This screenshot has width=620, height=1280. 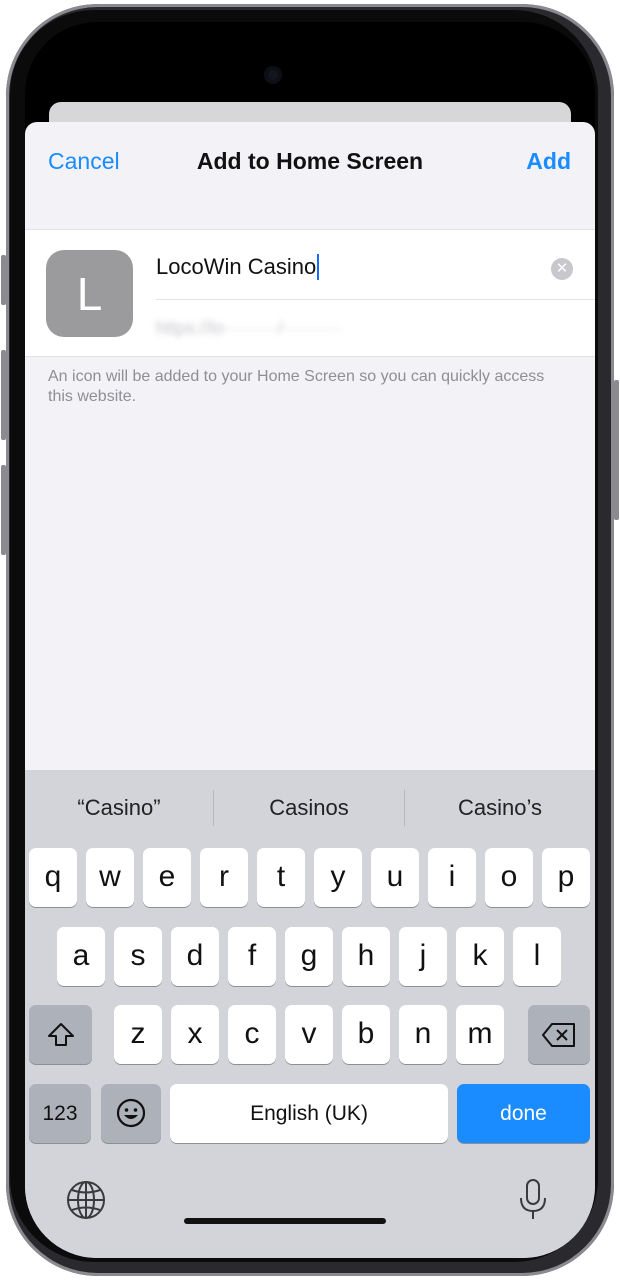 What do you see at coordinates (252, 1034) in the screenshot?
I see `key-c: c` at bounding box center [252, 1034].